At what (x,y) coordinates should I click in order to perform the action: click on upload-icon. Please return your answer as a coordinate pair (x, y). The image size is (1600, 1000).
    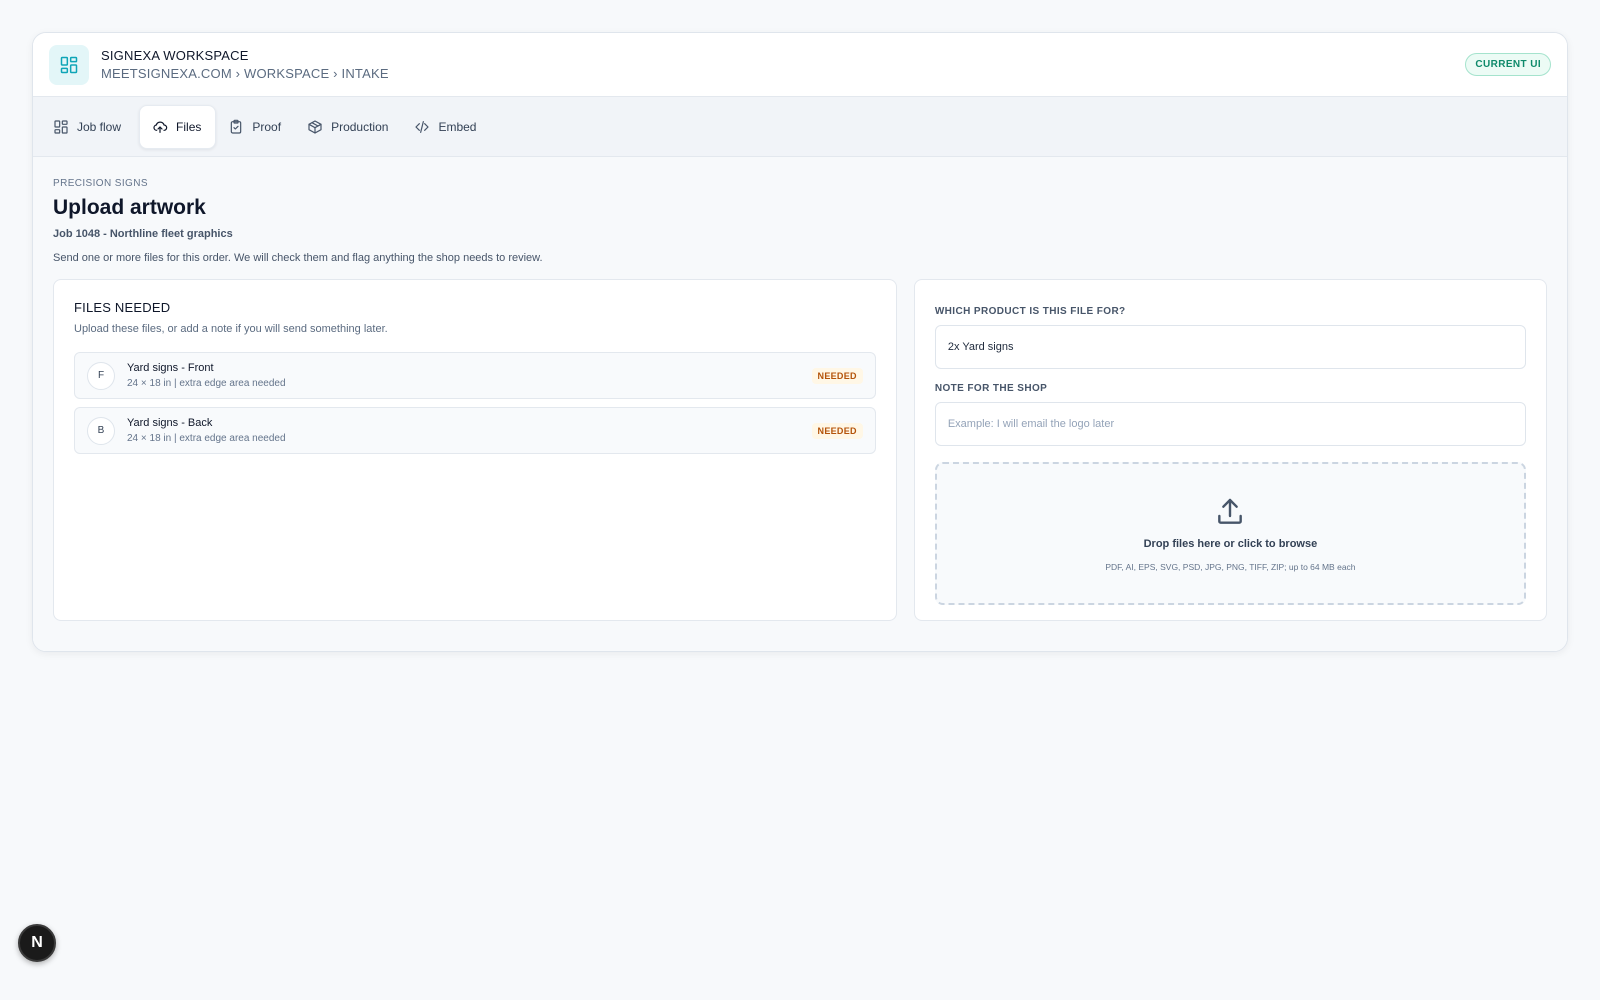
    Looking at the image, I should click on (1230, 511).